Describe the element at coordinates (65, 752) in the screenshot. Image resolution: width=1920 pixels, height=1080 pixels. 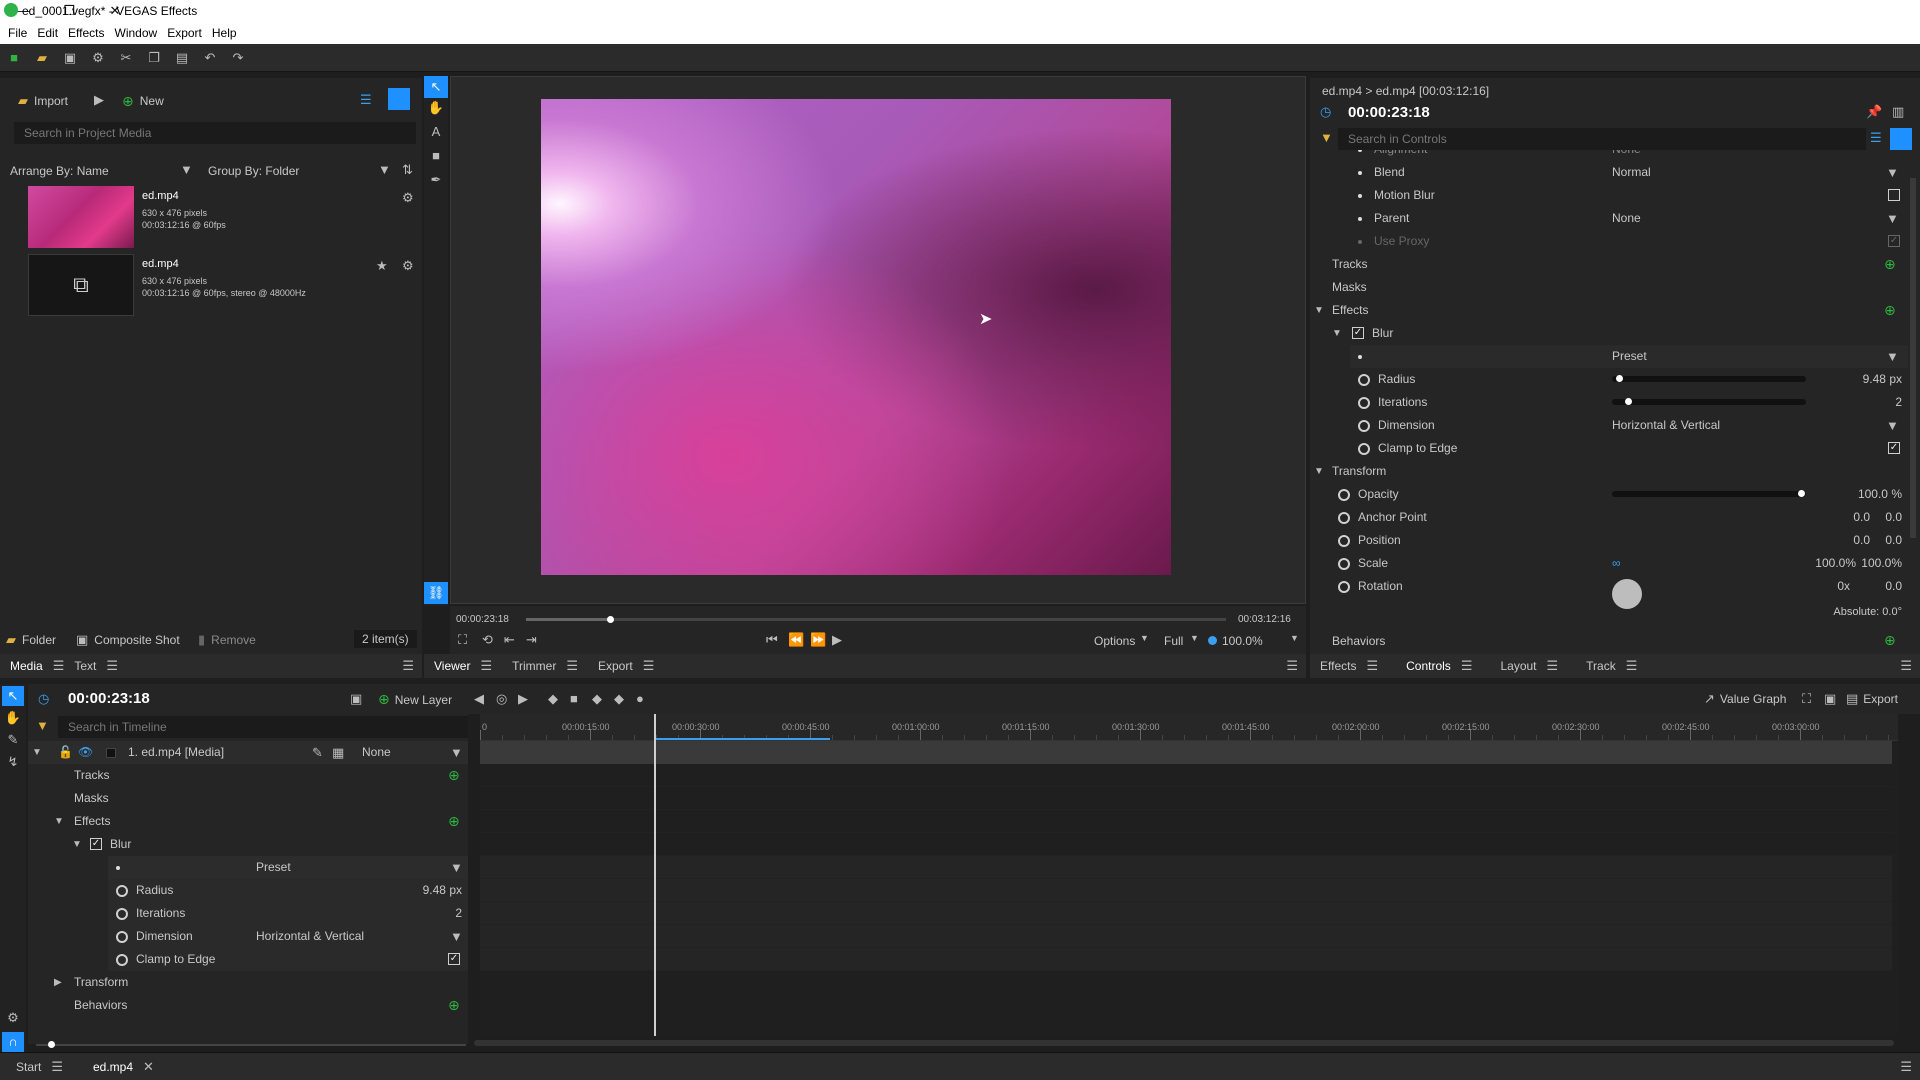
I see `lock-icon: 🔓` at that location.